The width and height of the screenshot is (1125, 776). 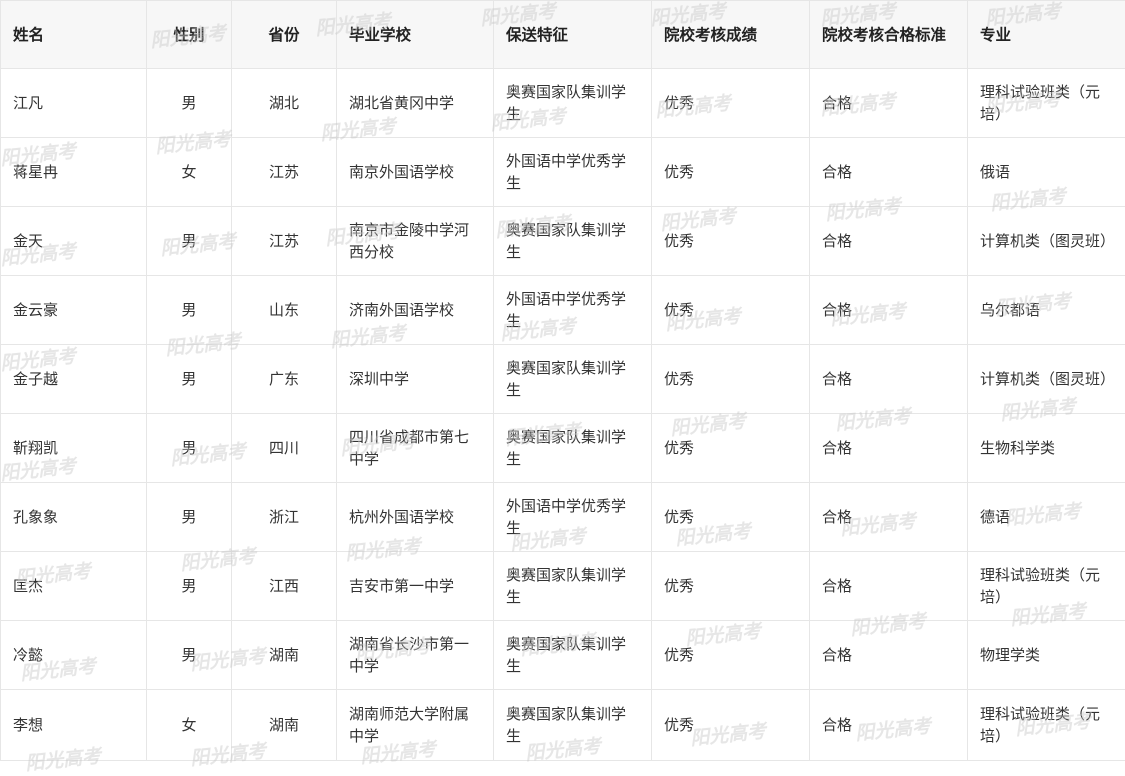 What do you see at coordinates (284, 586) in the screenshot?
I see `cell-province: 江西` at bounding box center [284, 586].